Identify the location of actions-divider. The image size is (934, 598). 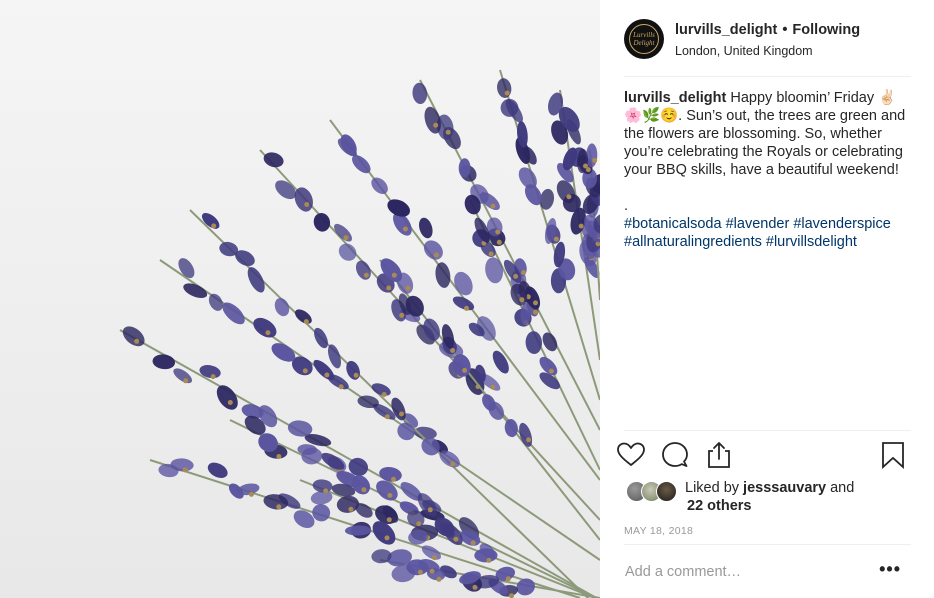
(767, 430).